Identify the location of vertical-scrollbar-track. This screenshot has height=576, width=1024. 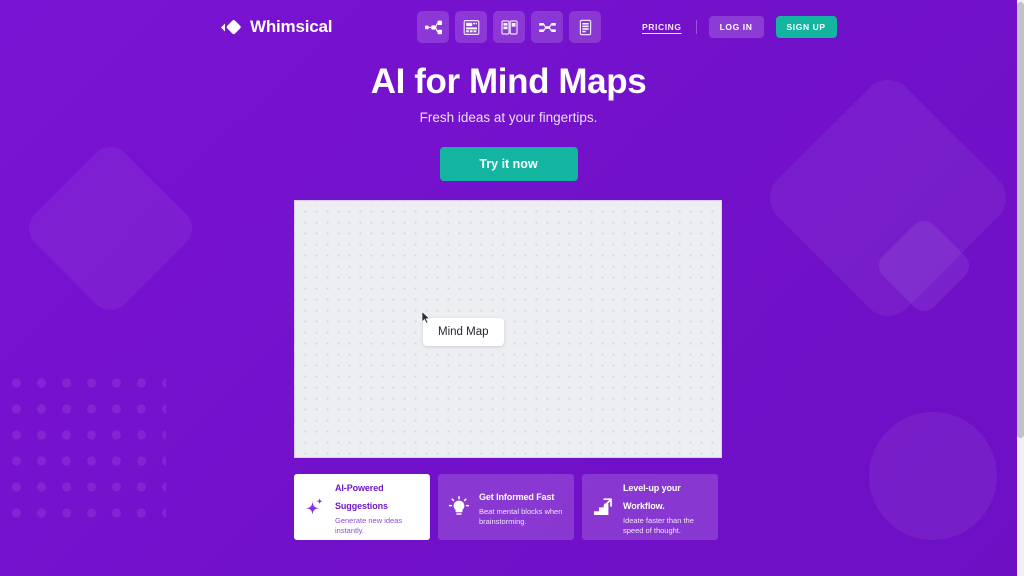
(1020, 288).